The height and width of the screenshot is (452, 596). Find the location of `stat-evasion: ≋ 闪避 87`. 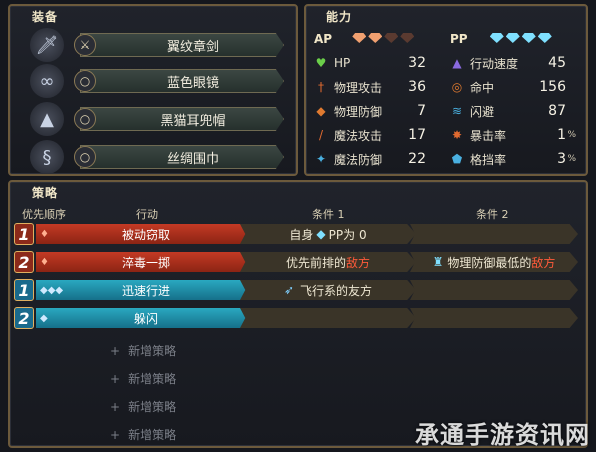

stat-evasion: ≋ 闪避 87 is located at coordinates (509, 111).